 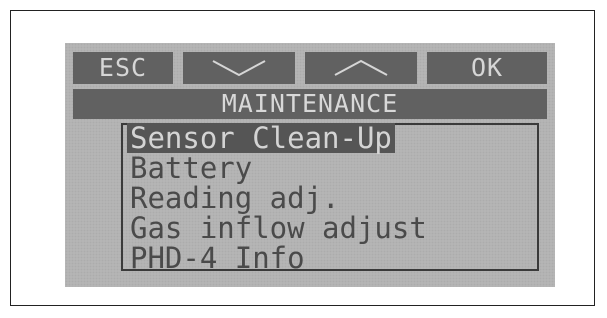 I want to click on menu-item-gas-inflow-adjust: Gas inflow adjust, so click(x=337, y=228).